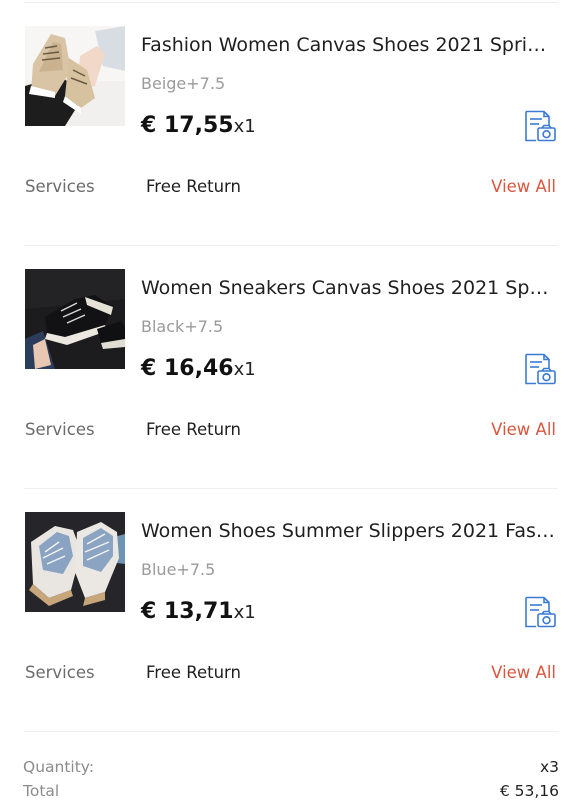 The width and height of the screenshot is (582, 812). I want to click on product-price: € 13,71, so click(187, 611).